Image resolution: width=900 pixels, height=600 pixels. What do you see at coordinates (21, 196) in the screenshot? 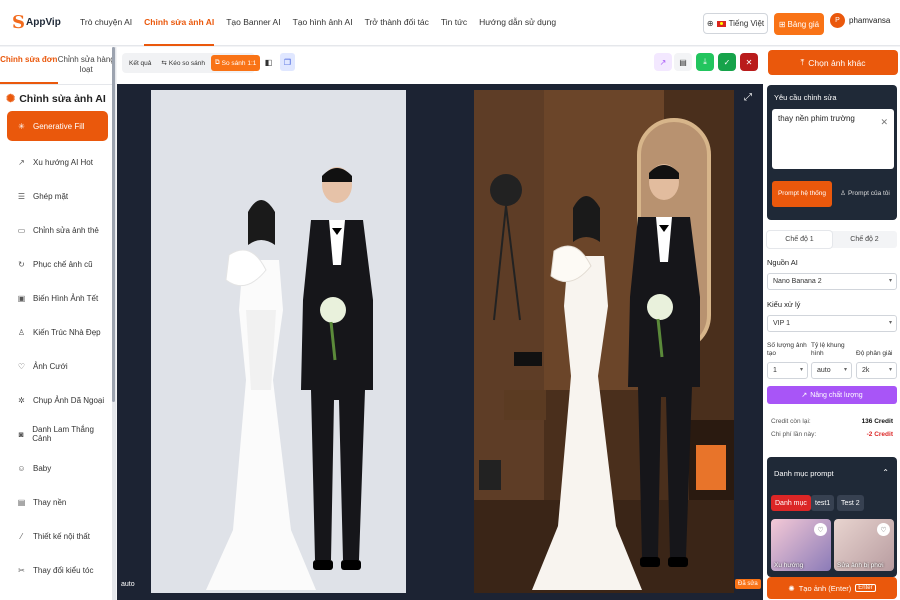
I see `layers-icon: ☰` at bounding box center [21, 196].